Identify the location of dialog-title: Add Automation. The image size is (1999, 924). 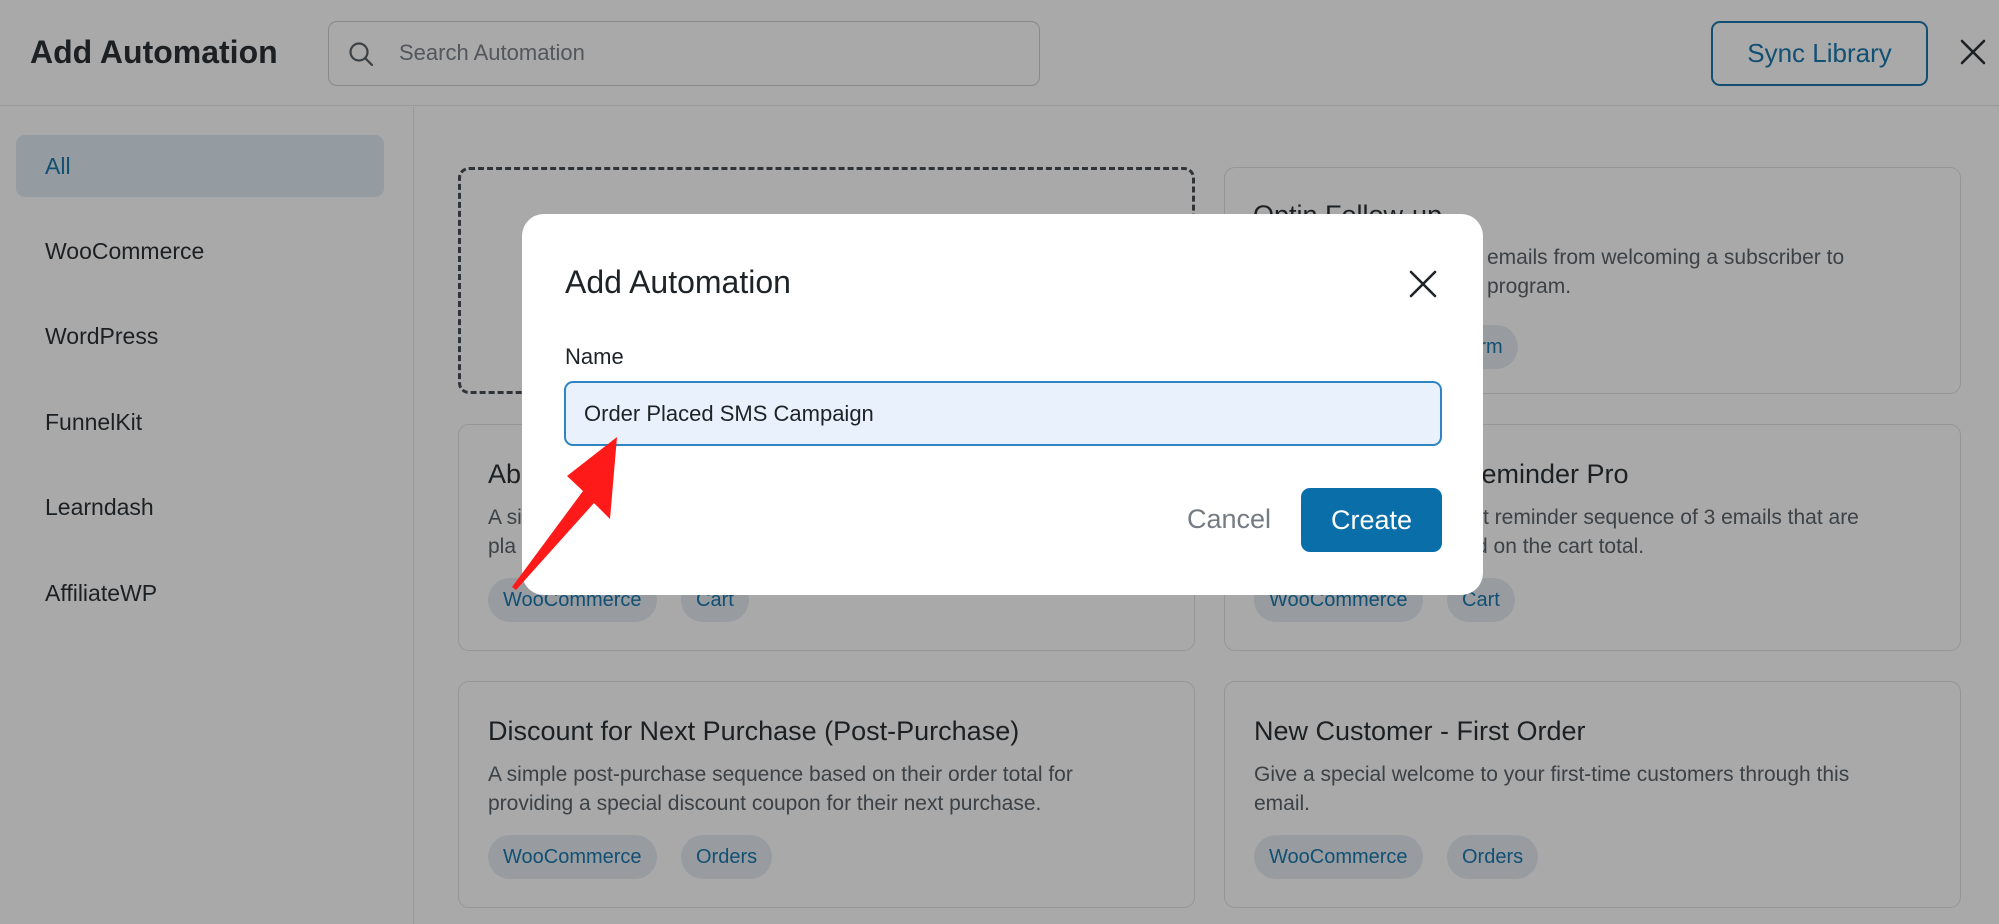
(678, 282).